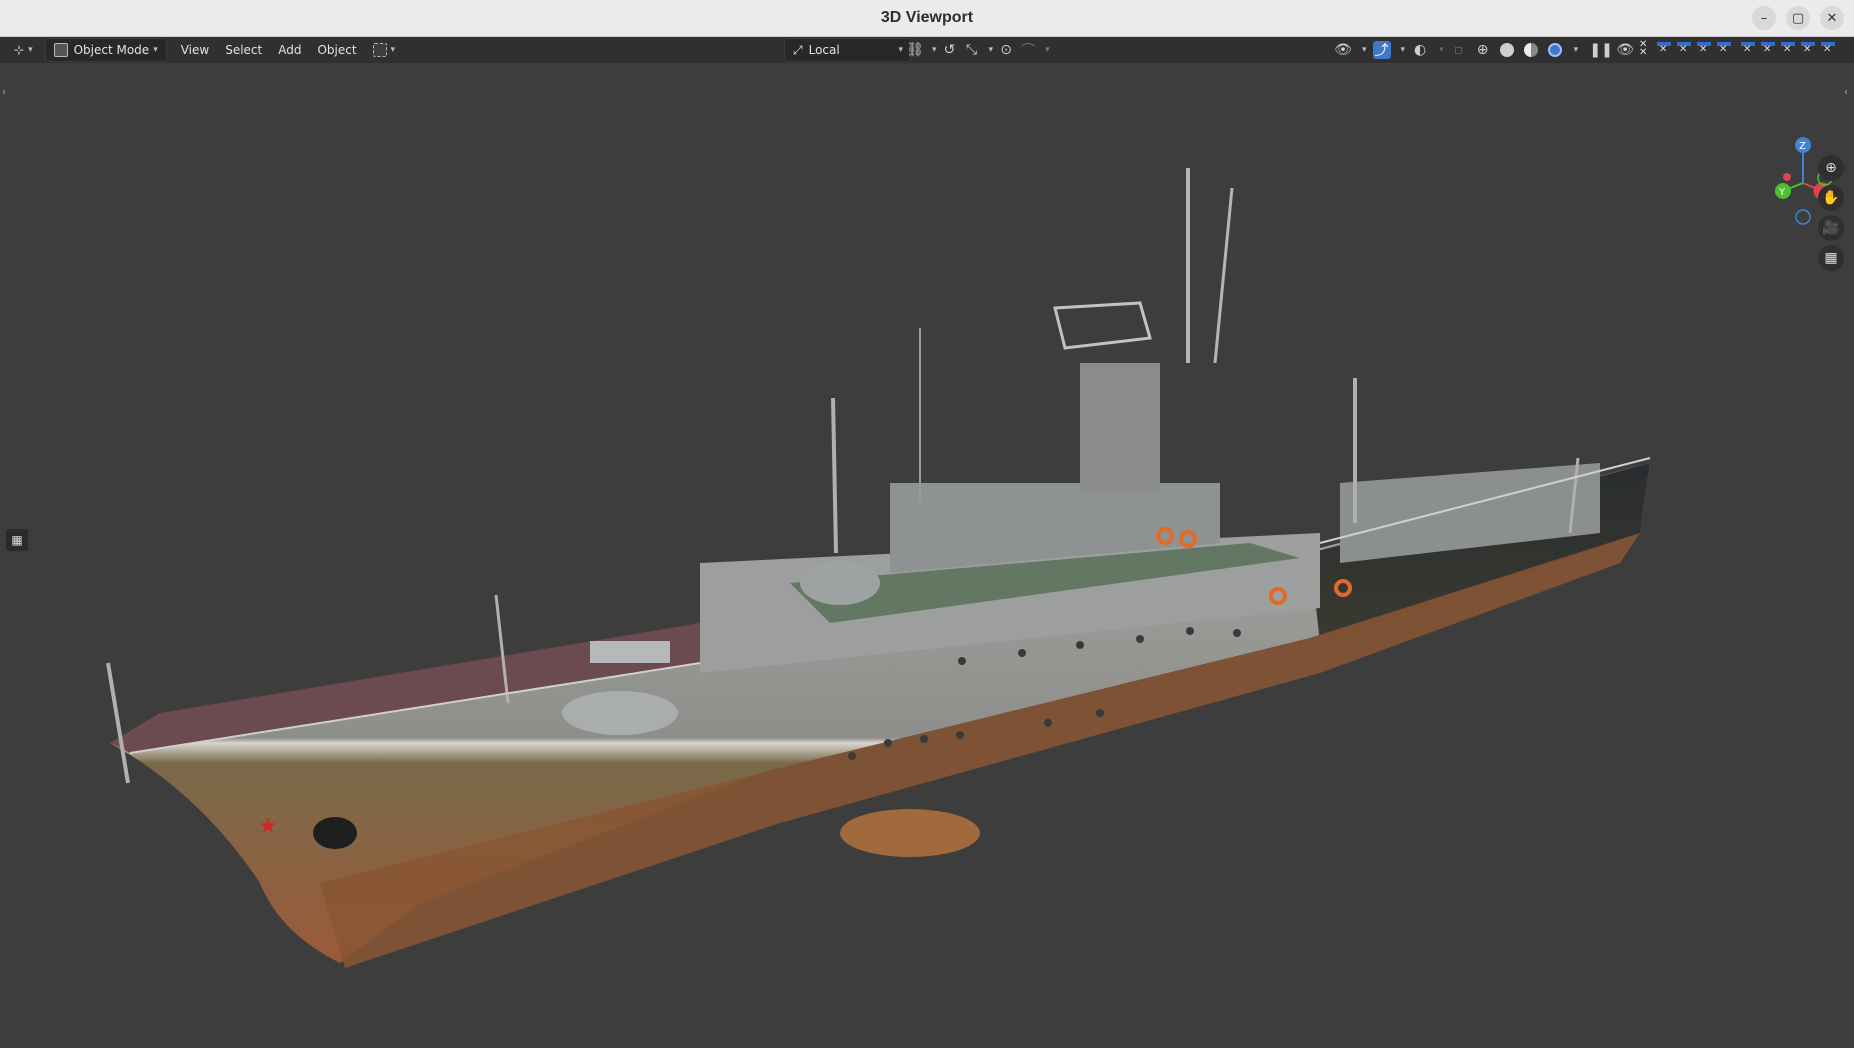  I want to click on window-controls: – ▢ ✕, so click(1798, 18).